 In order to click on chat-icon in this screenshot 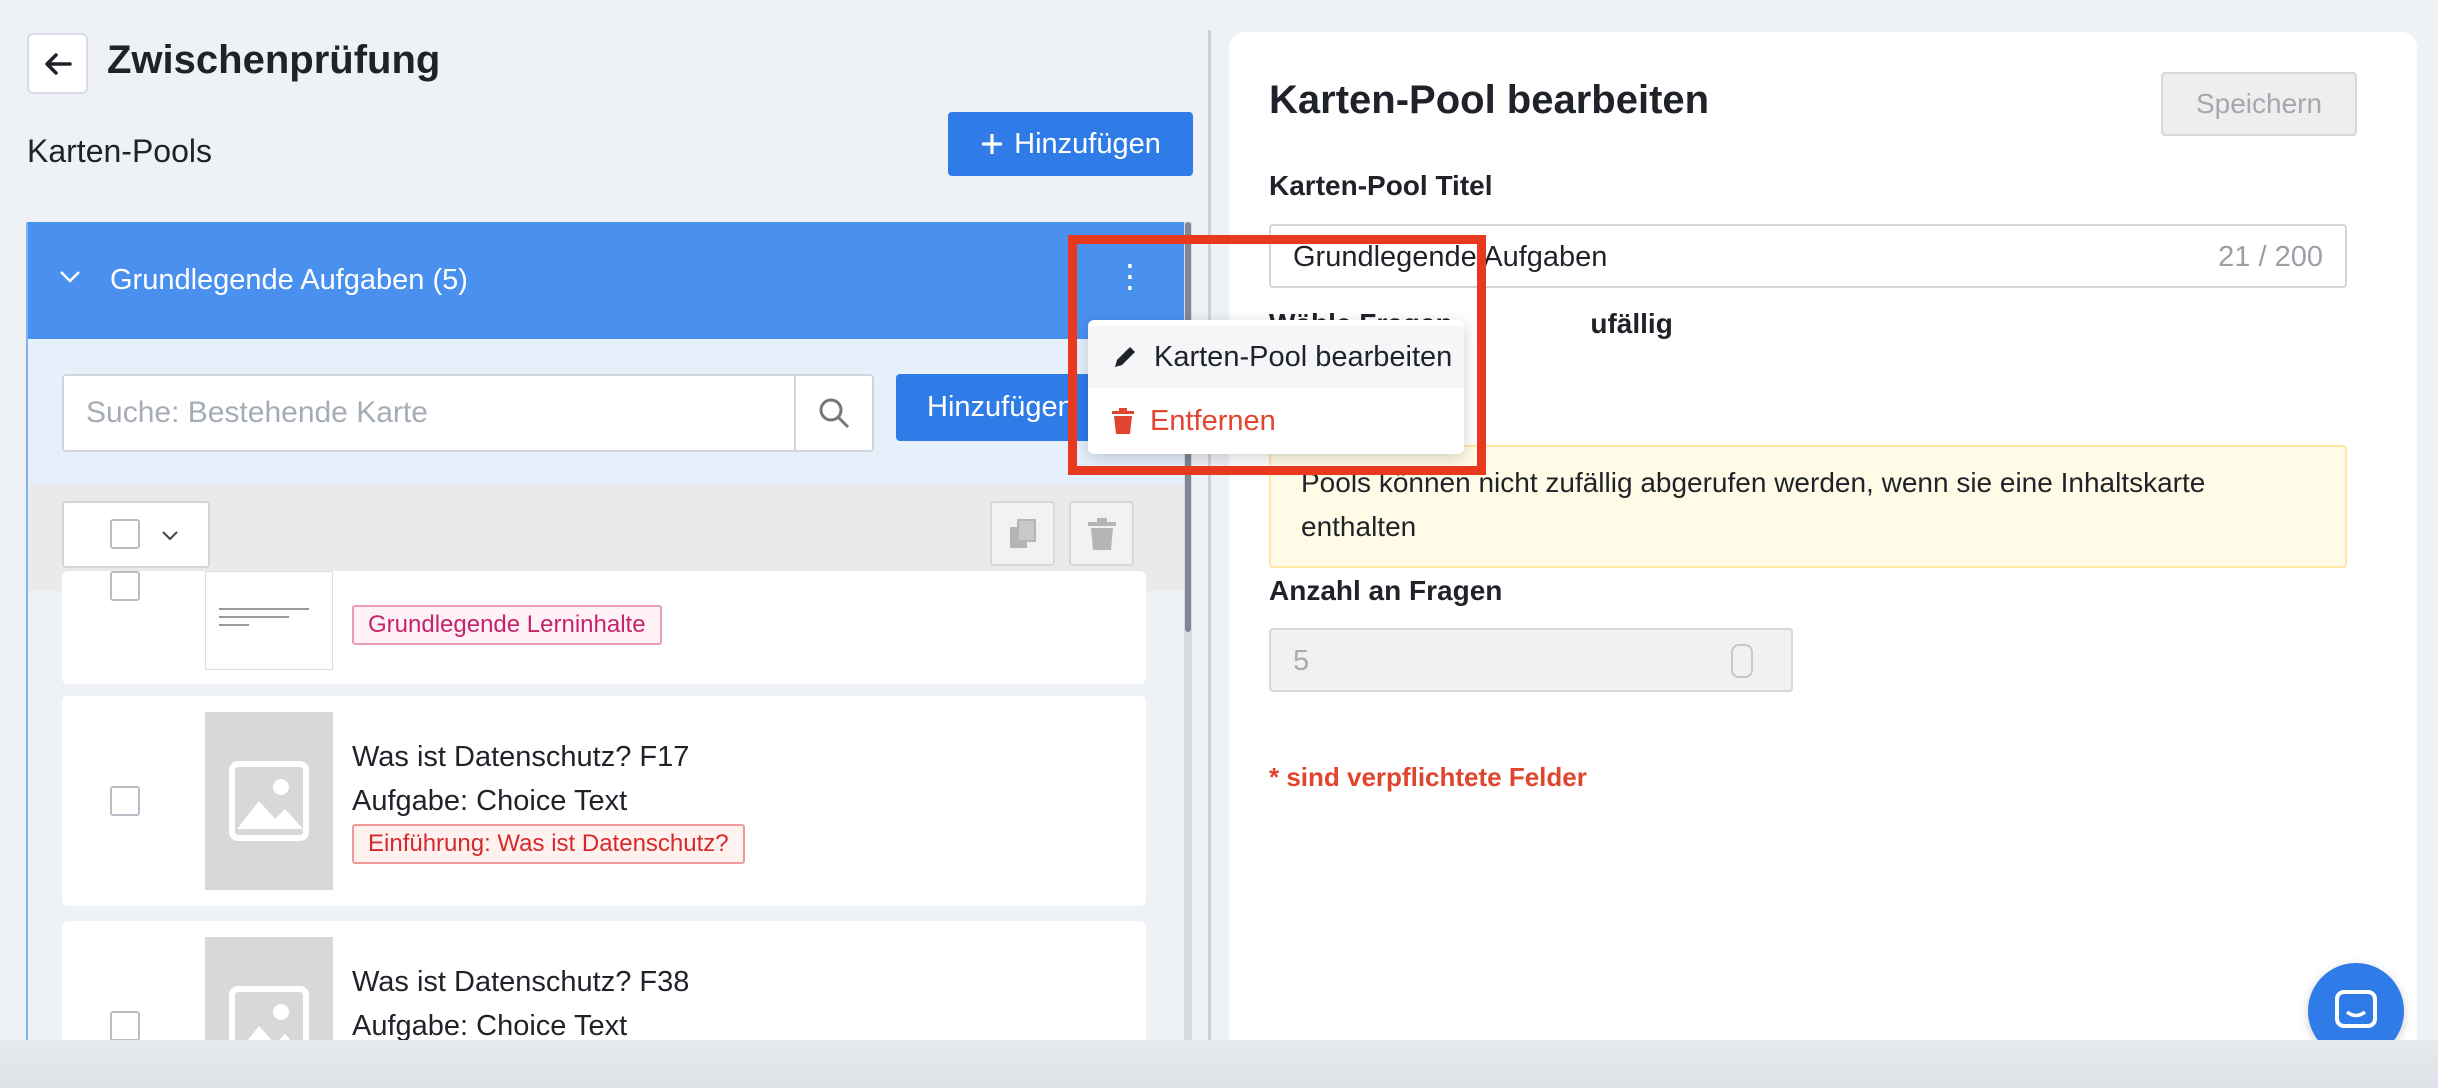, I will do `click(2356, 1009)`.